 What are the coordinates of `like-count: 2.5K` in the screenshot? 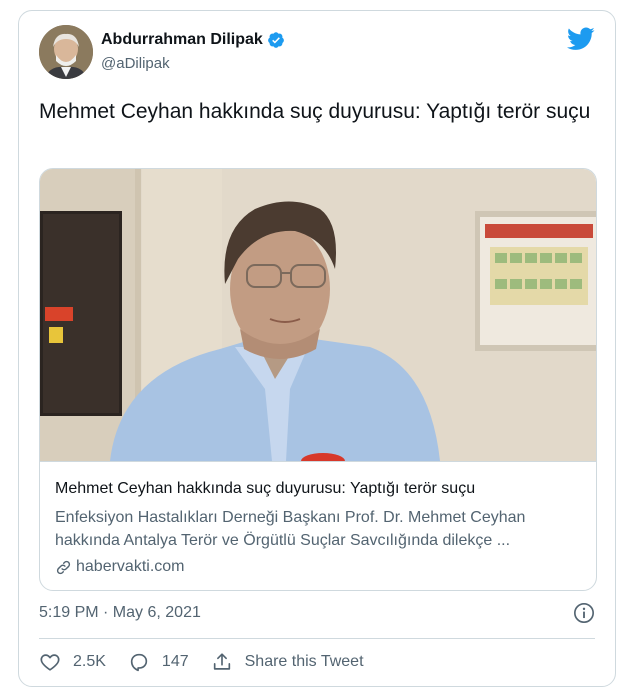 It's located at (89, 661).